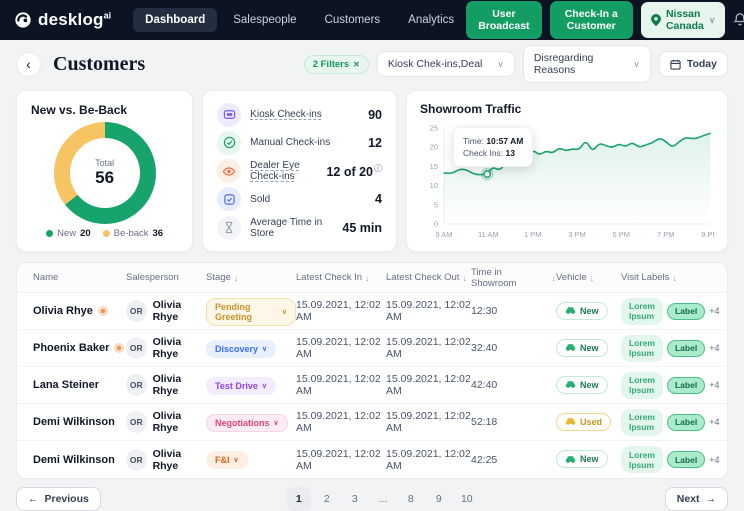 The width and height of the screenshot is (744, 511). Describe the element at coordinates (341, 277) in the screenshot. I see `column-header-latest-check-in: Latest Check In ↓` at that location.